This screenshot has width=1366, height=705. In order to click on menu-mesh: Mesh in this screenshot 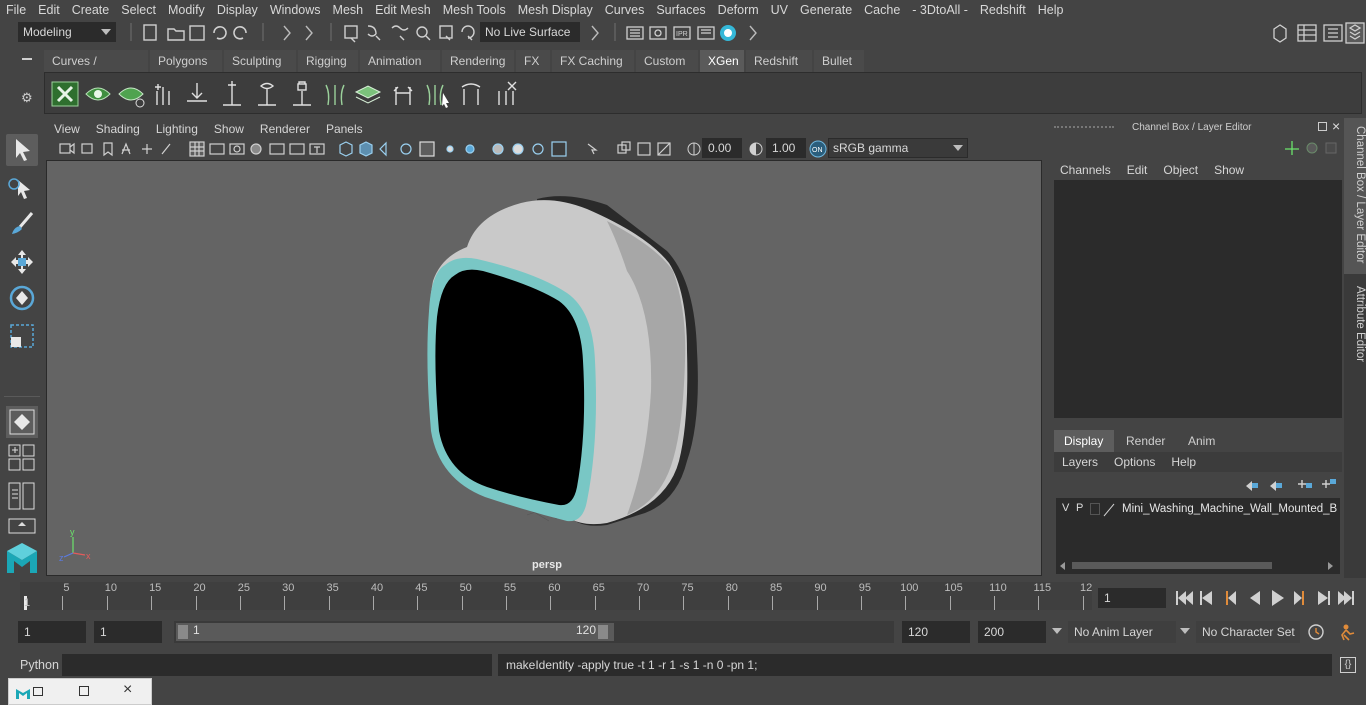, I will do `click(348, 10)`.